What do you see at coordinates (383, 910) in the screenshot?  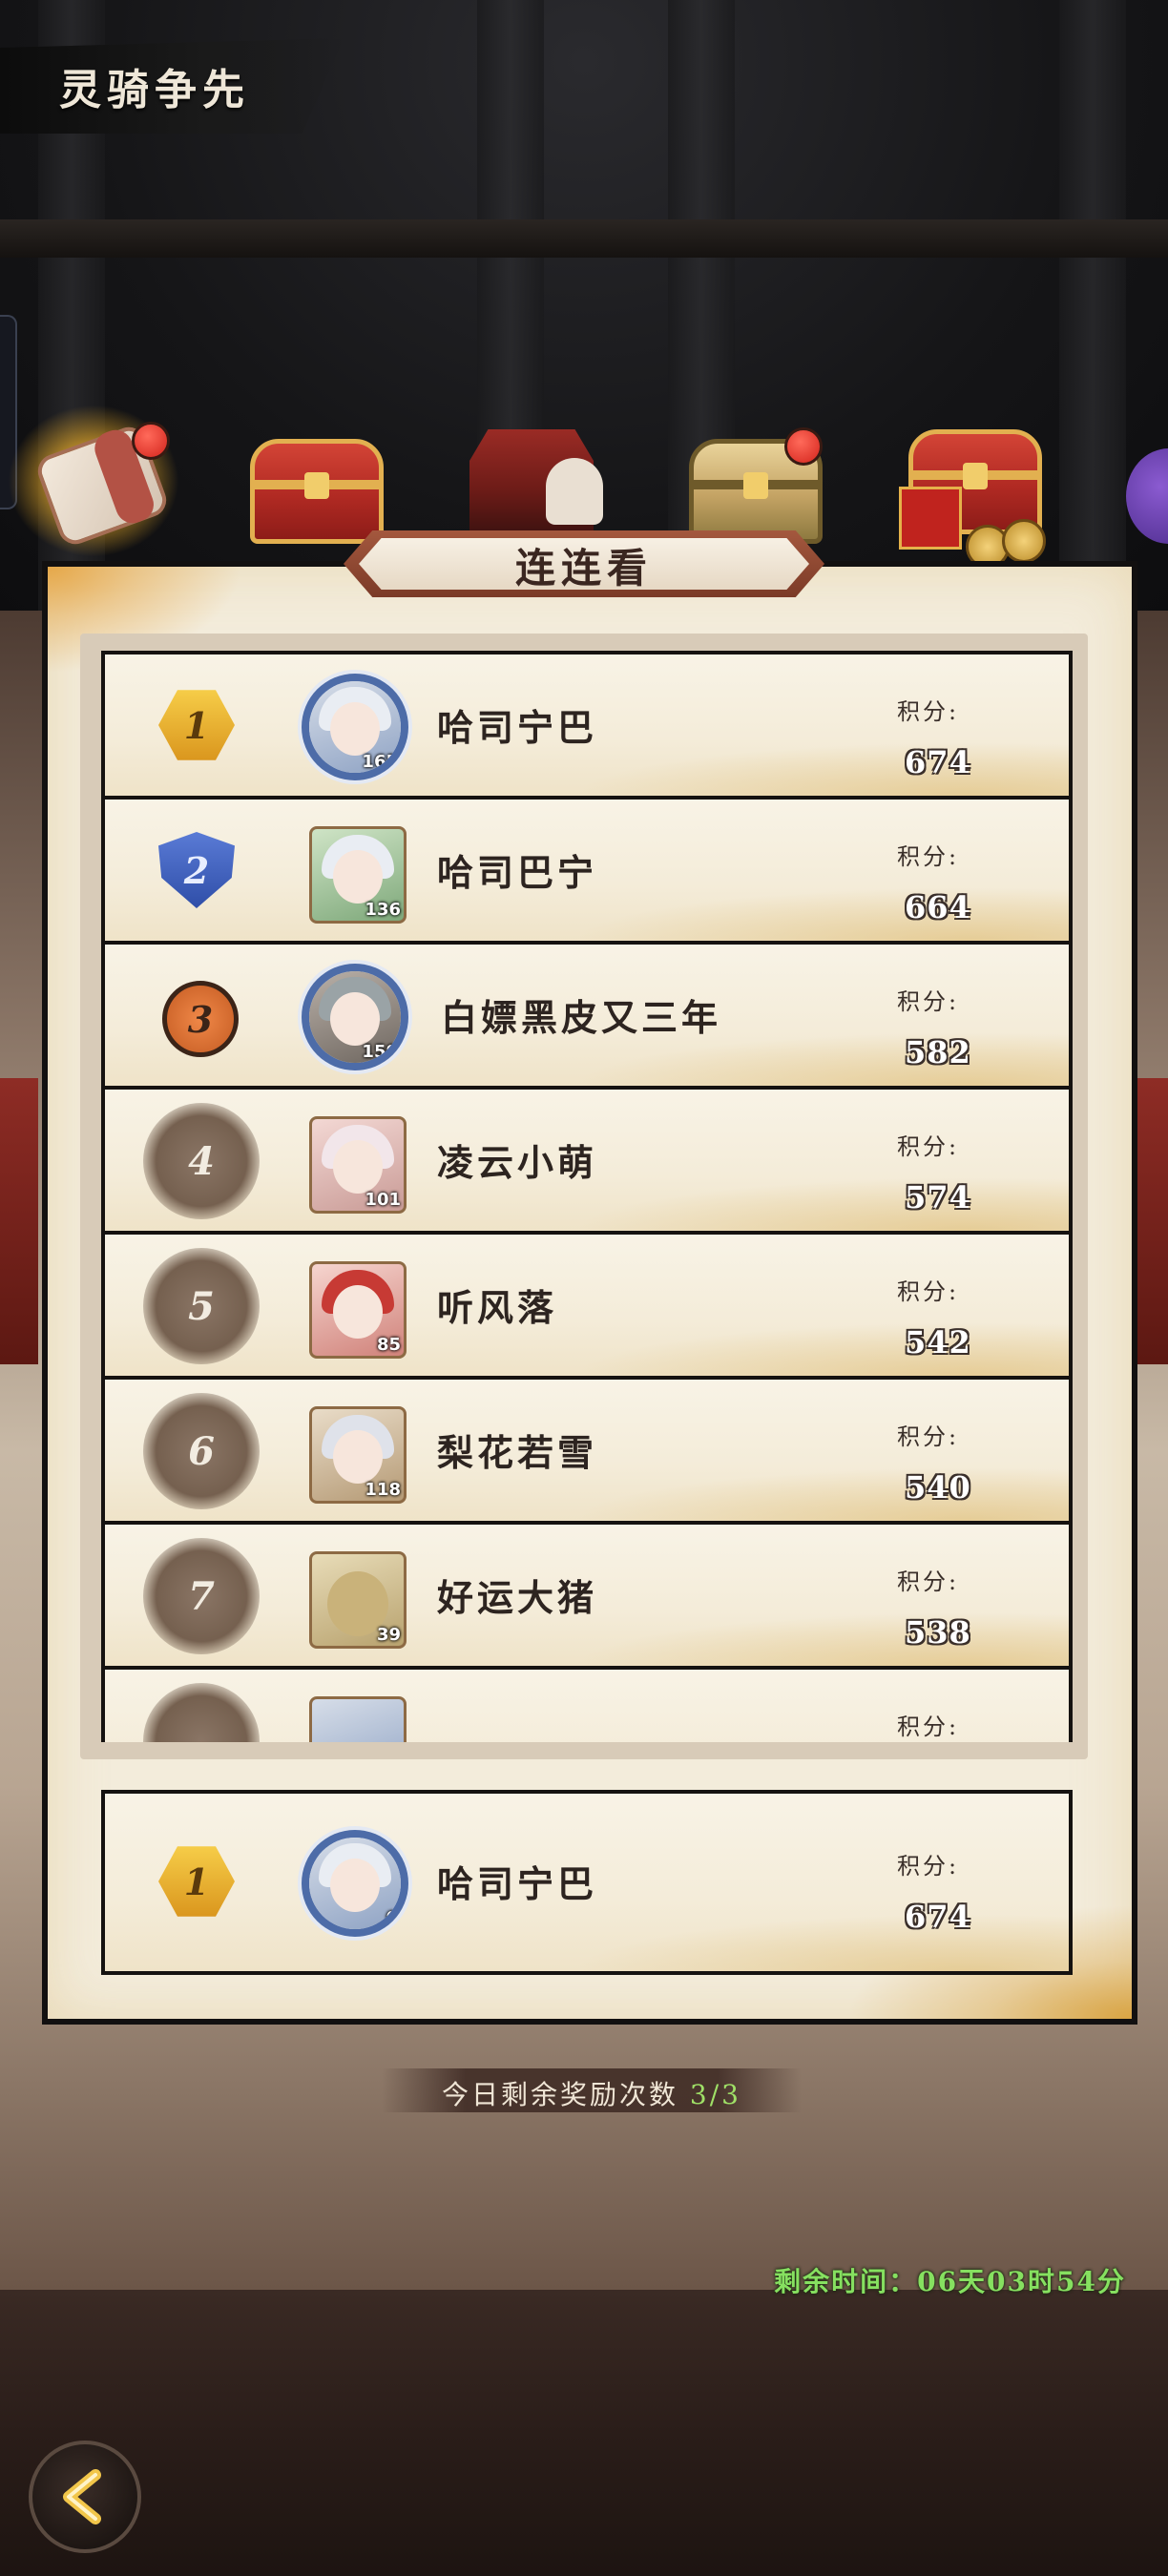 I see `player-level: 136` at bounding box center [383, 910].